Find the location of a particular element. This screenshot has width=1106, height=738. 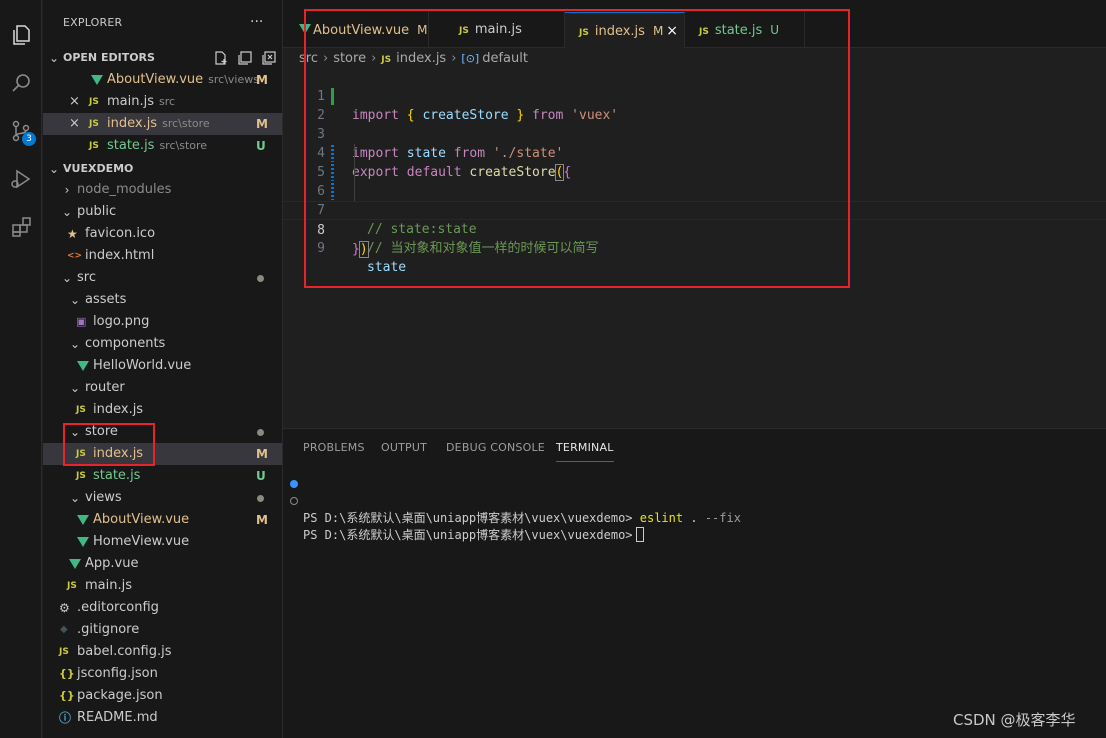

file-homeview-vue: HomeView.vue is located at coordinates (162, 542).